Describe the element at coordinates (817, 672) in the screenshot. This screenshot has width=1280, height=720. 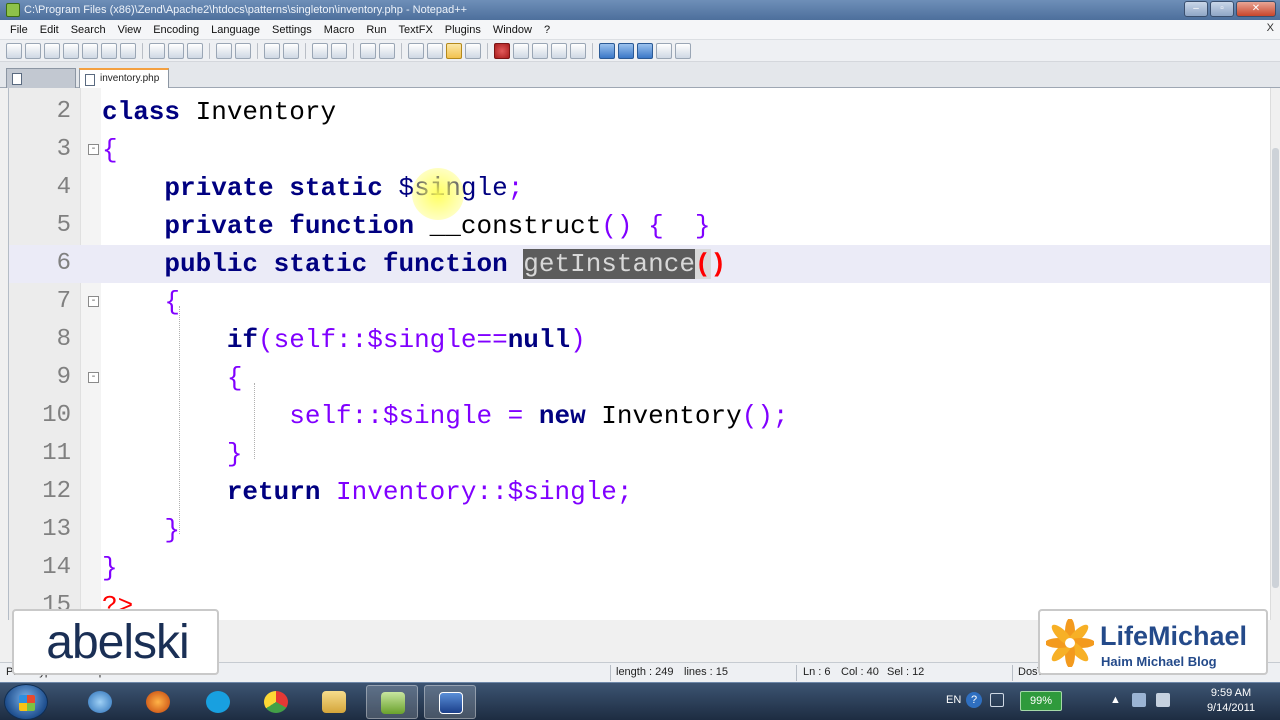
I see `status-line: Ln : 6` at that location.